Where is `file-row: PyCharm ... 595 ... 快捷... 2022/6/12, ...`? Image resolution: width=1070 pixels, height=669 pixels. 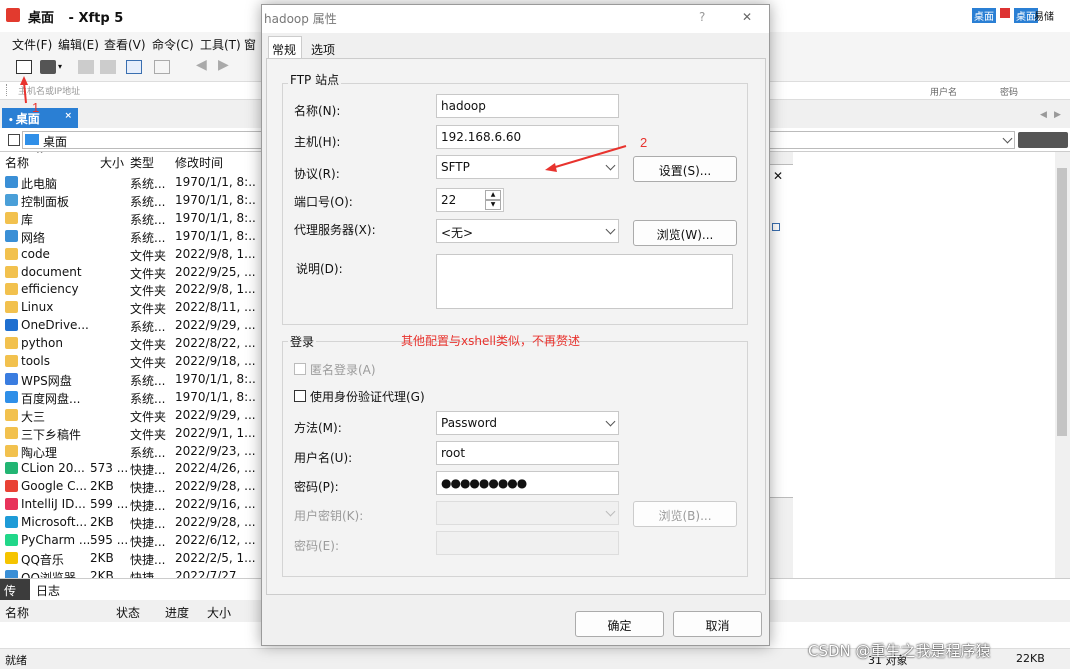
file-row: PyCharm ... 595 ... 快捷... 2022/6/12, ... is located at coordinates (131, 540).